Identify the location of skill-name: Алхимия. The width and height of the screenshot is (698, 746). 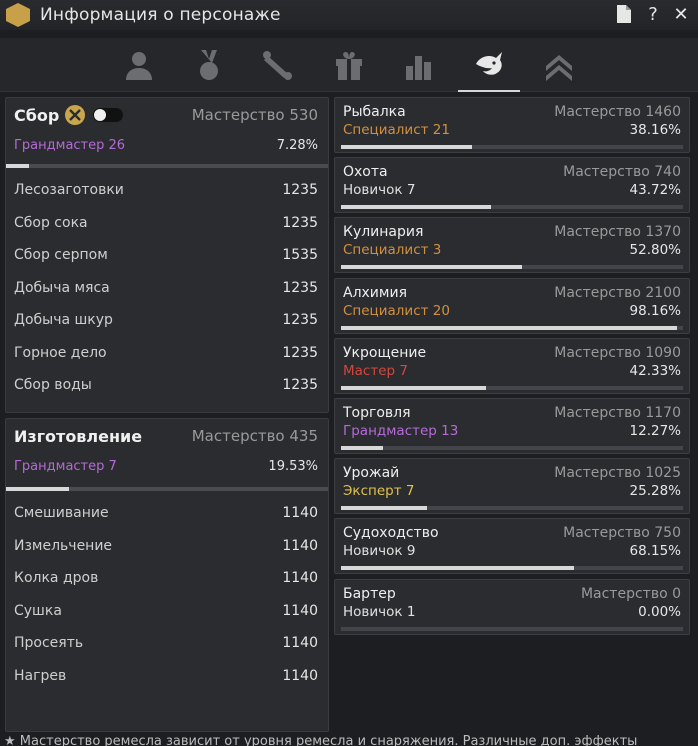
(375, 292).